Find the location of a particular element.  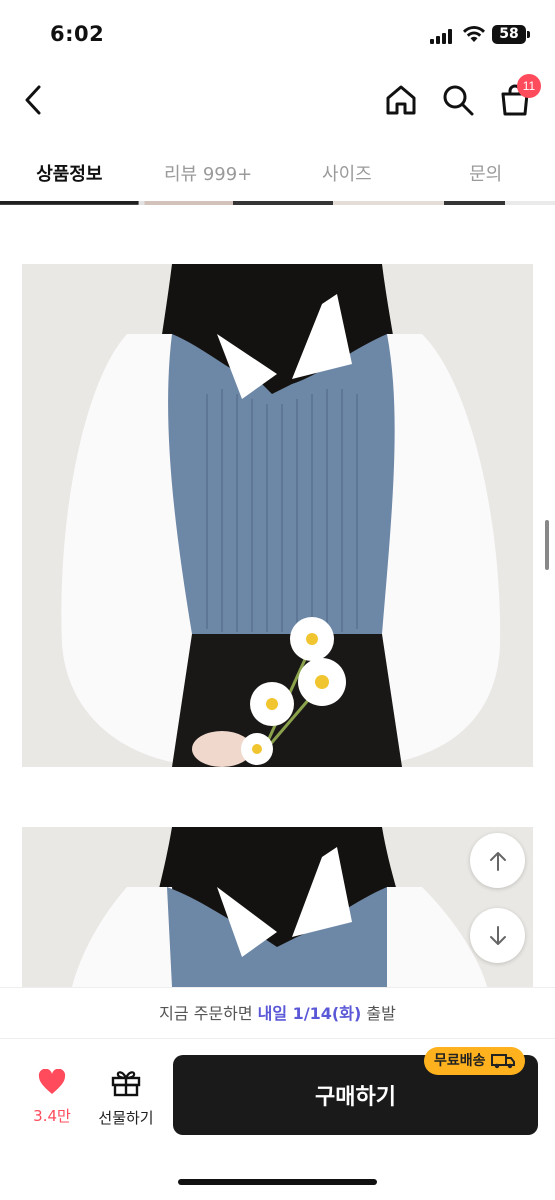

product-image is located at coordinates (277, 907).